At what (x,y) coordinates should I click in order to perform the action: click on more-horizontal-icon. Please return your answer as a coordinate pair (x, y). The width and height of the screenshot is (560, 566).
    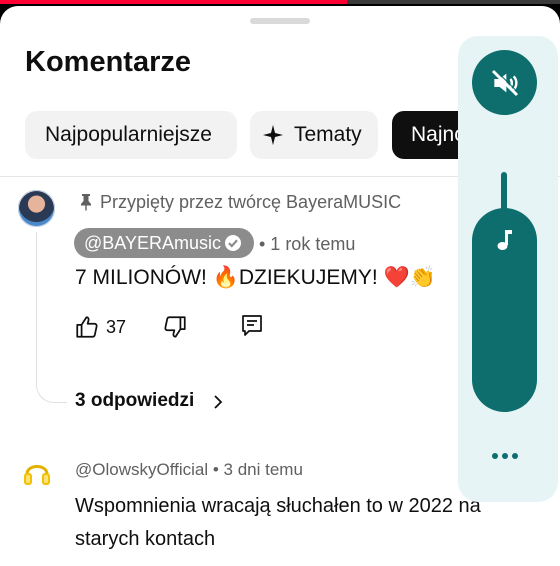
    Looking at the image, I should click on (505, 456).